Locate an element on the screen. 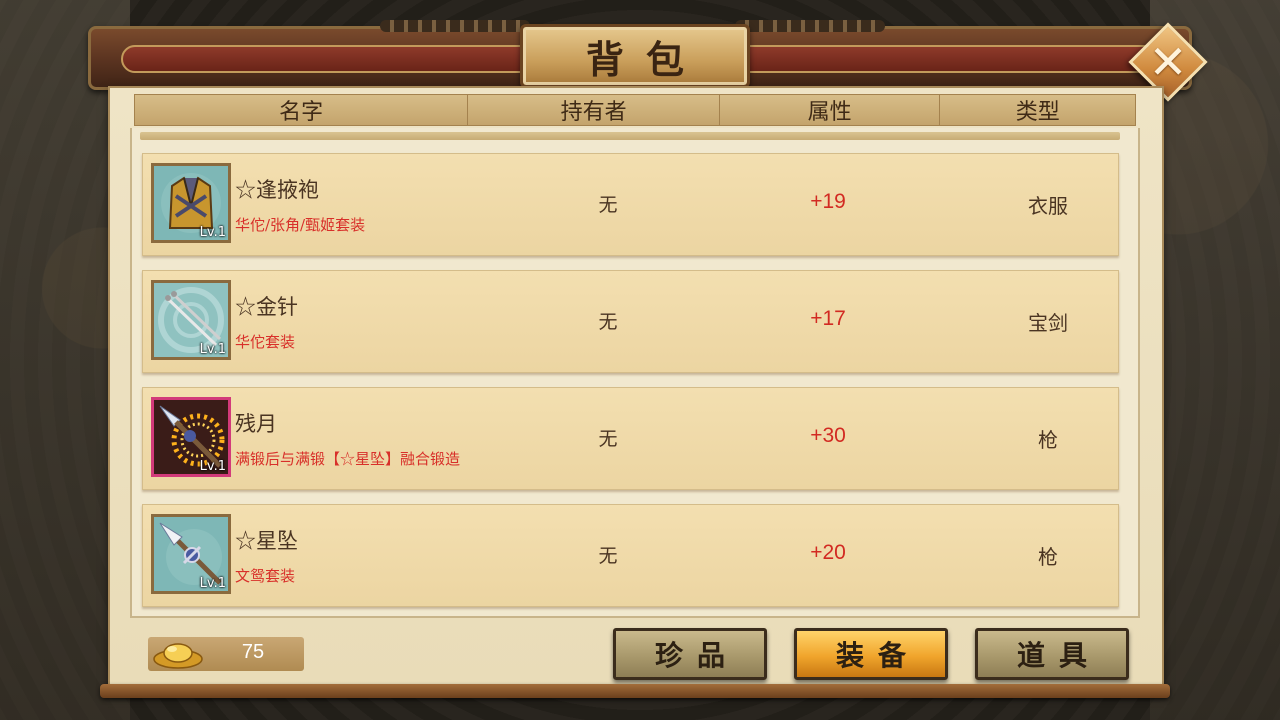 The image size is (1280, 720). tab-label: 珍品 is located at coordinates (696, 655).